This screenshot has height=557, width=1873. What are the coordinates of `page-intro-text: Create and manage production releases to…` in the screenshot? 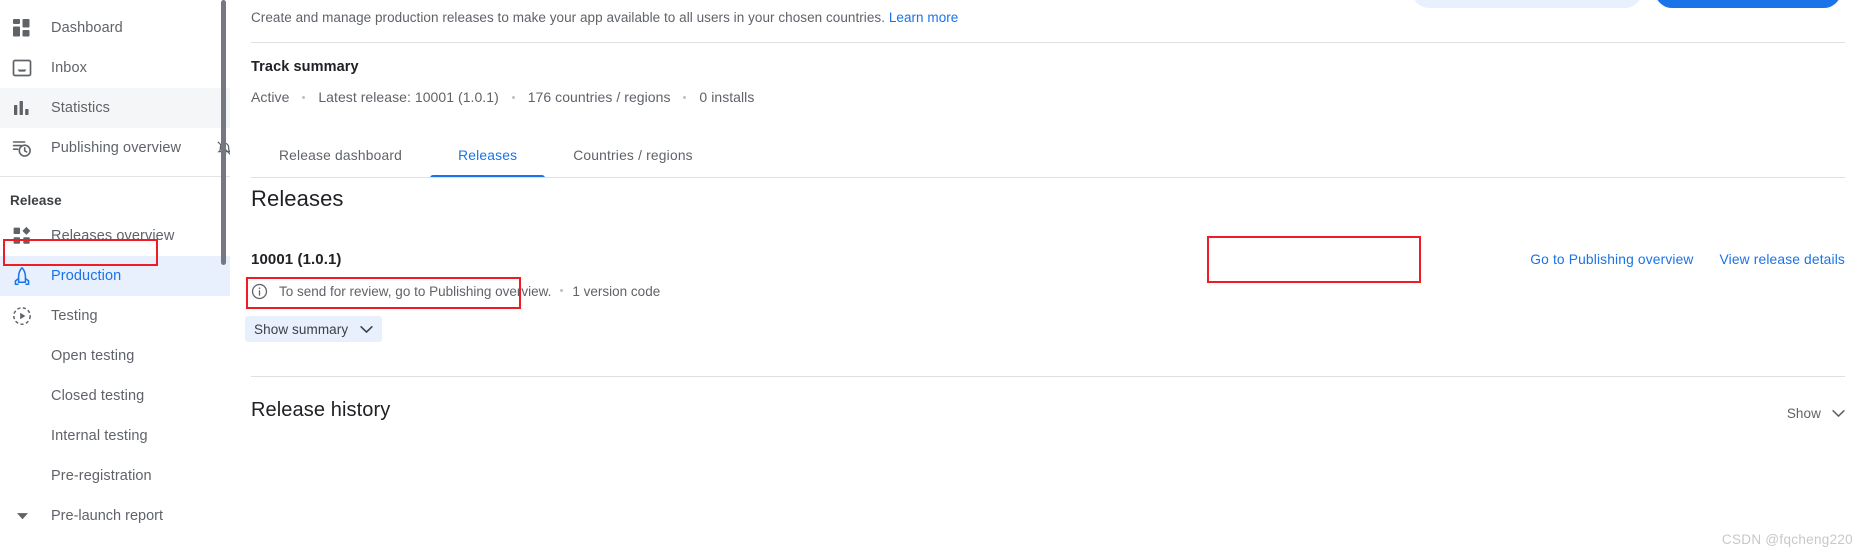 It's located at (604, 17).